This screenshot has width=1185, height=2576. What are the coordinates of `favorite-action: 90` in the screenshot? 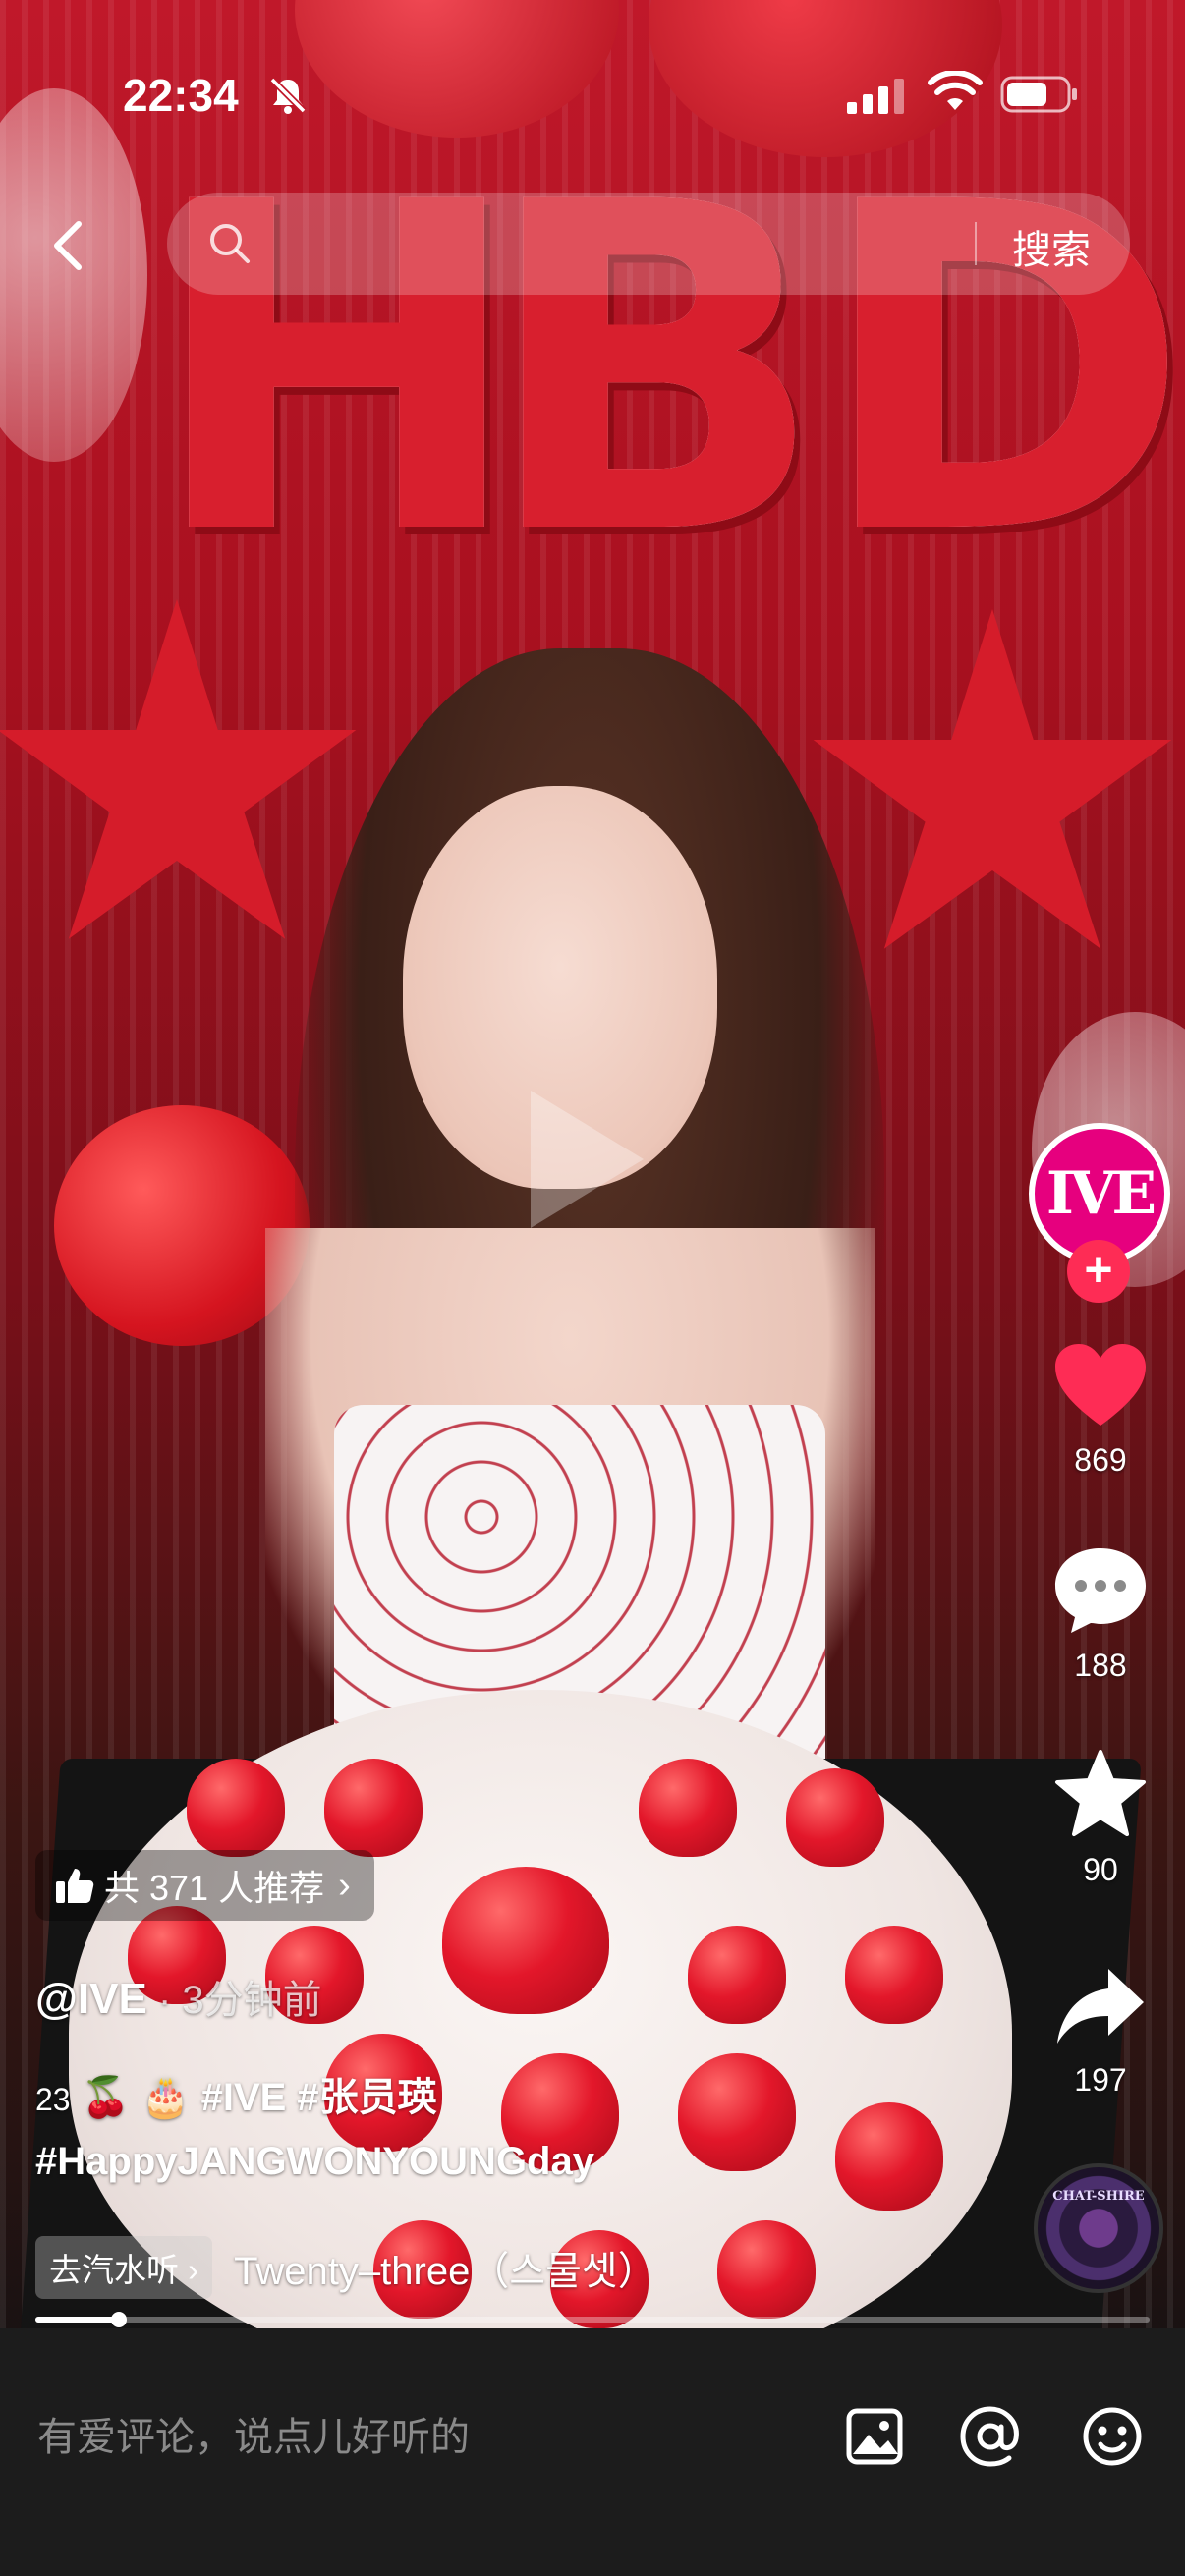 It's located at (1100, 1818).